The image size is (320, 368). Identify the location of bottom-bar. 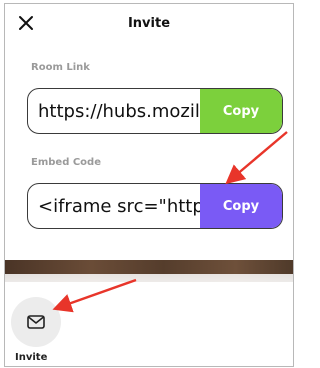
(149, 366).